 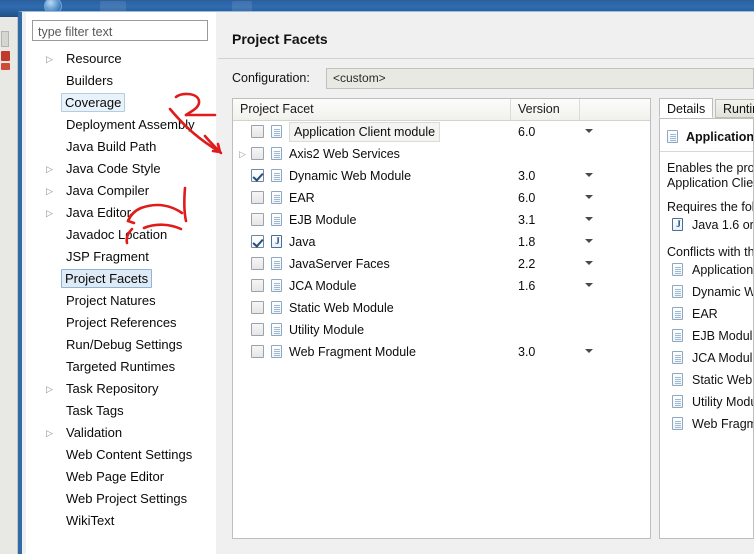 I want to click on sidebar-item-label: Resource, so click(x=94, y=58).